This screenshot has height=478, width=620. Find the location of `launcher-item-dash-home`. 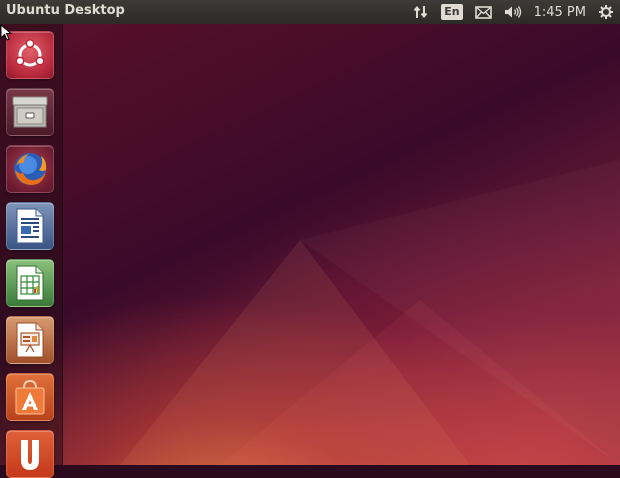

launcher-item-dash-home is located at coordinates (30, 55).